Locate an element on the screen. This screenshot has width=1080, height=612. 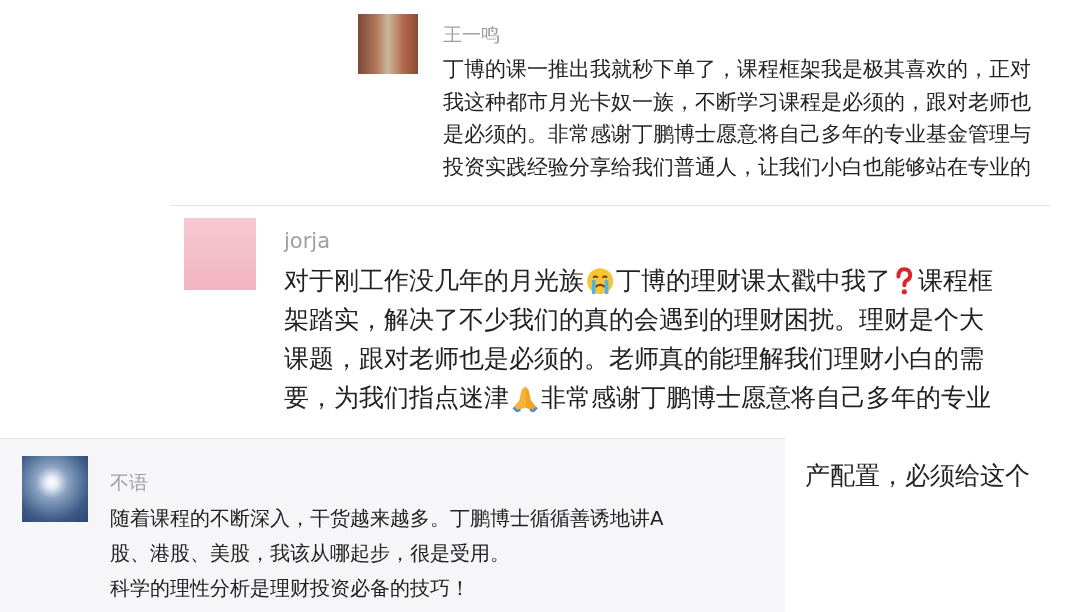
comment-text: 要，为我们指点迷津 is located at coordinates (396, 398).